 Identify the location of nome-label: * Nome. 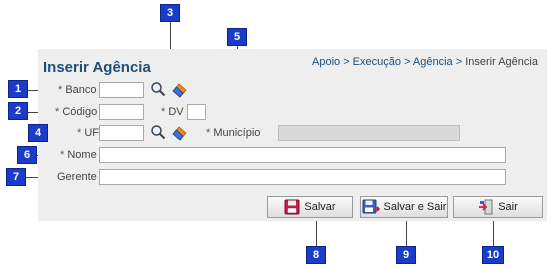
(78, 155).